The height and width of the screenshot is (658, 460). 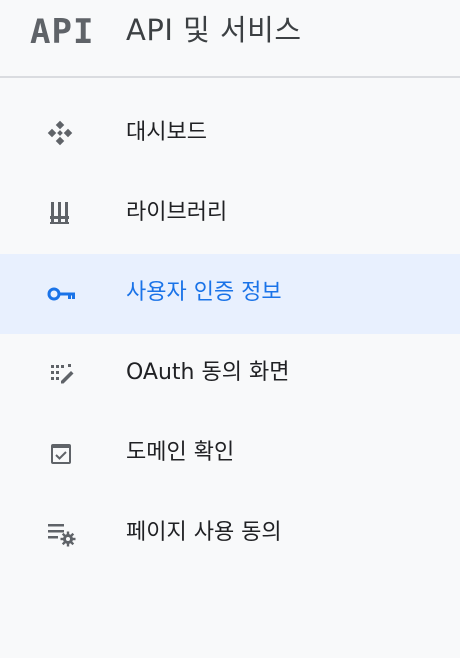 I want to click on domain-verification-icon, so click(x=62, y=454).